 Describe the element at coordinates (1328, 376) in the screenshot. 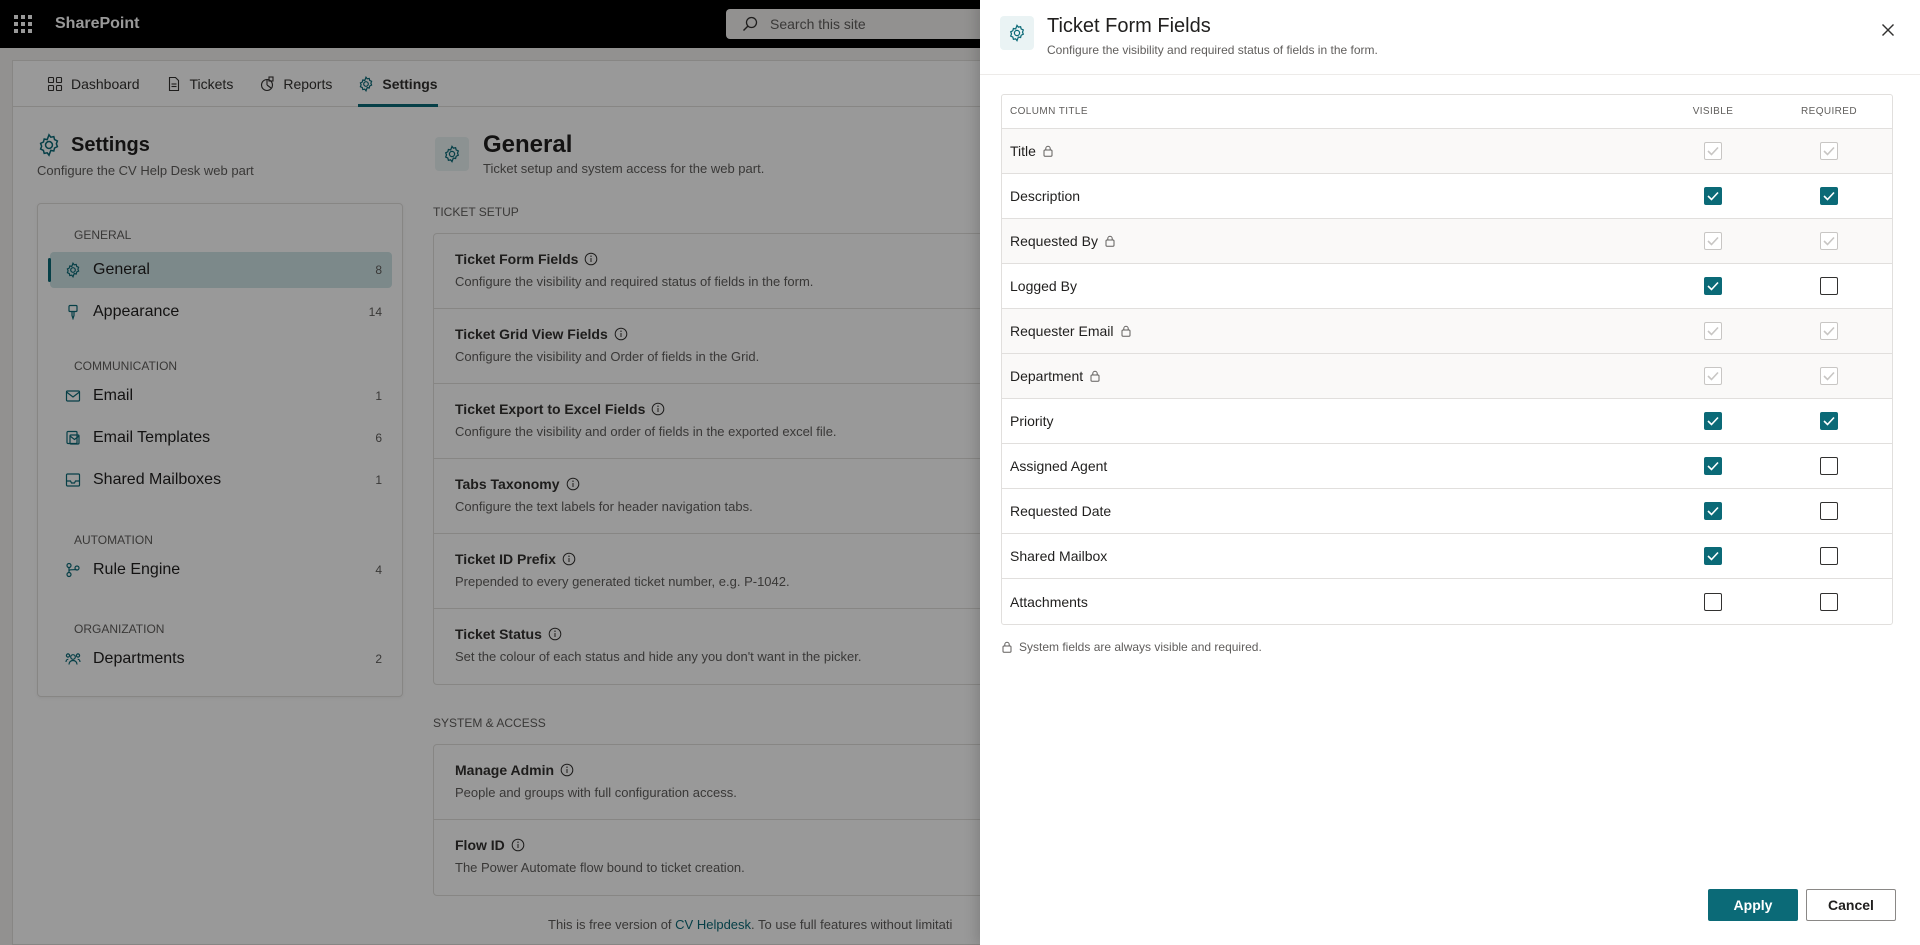

I see `field-name-cell: Department` at that location.